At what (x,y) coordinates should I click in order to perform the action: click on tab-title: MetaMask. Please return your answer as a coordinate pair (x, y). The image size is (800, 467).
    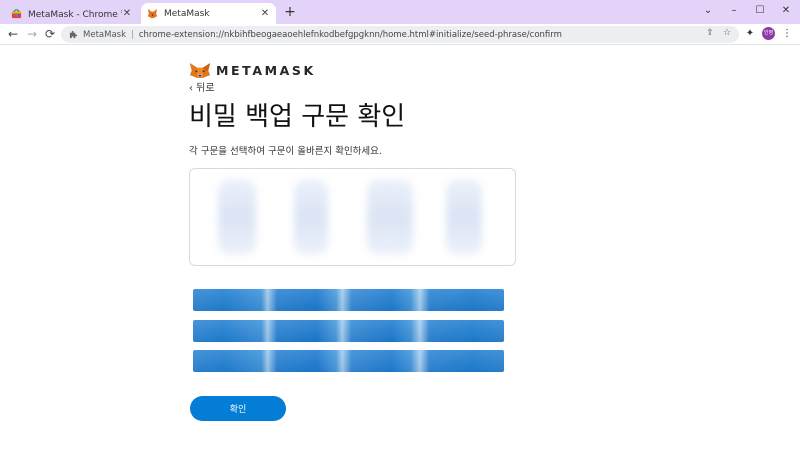
    Looking at the image, I should click on (187, 13).